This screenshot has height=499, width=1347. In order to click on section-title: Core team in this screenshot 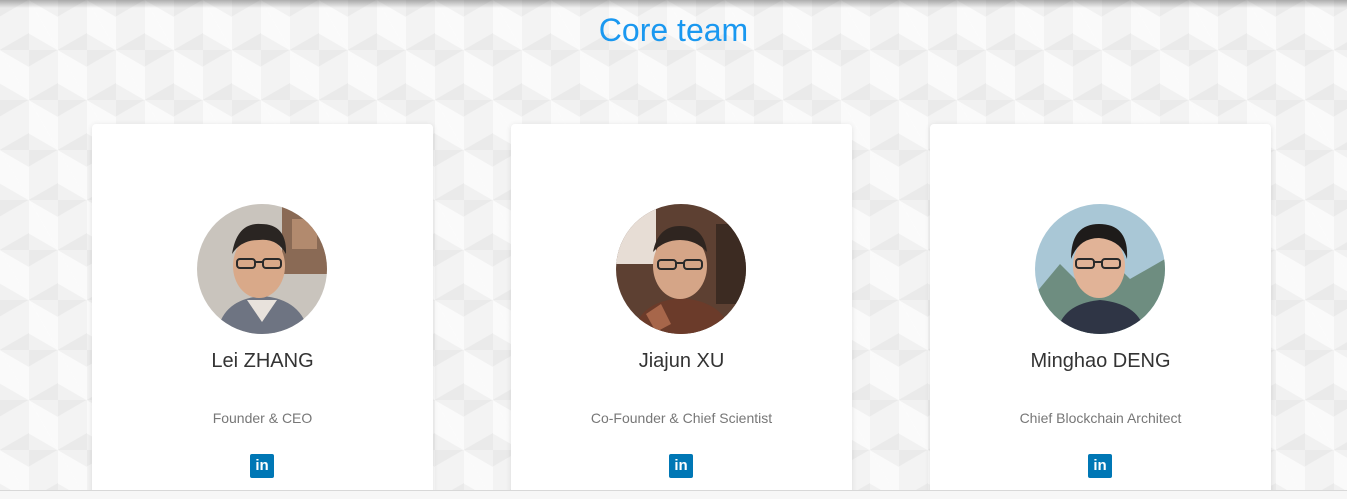, I will do `click(673, 30)`.